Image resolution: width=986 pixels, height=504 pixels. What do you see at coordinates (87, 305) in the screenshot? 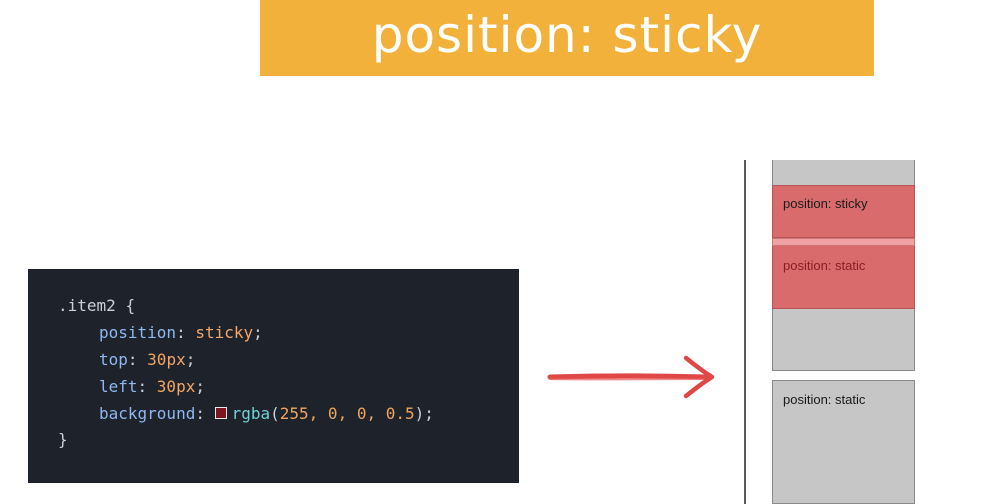
I see `css-selector: .item2` at bounding box center [87, 305].